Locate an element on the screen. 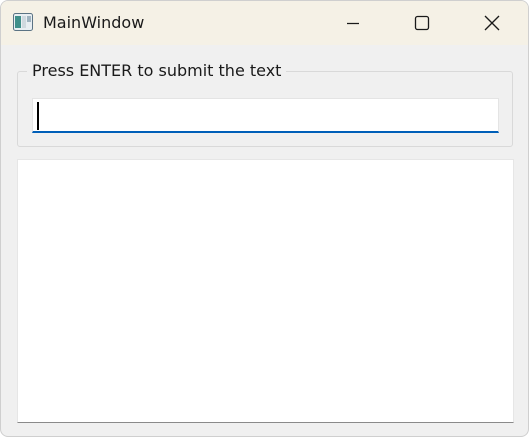 This screenshot has width=529, height=437. app-window-icon is located at coordinates (23, 22).